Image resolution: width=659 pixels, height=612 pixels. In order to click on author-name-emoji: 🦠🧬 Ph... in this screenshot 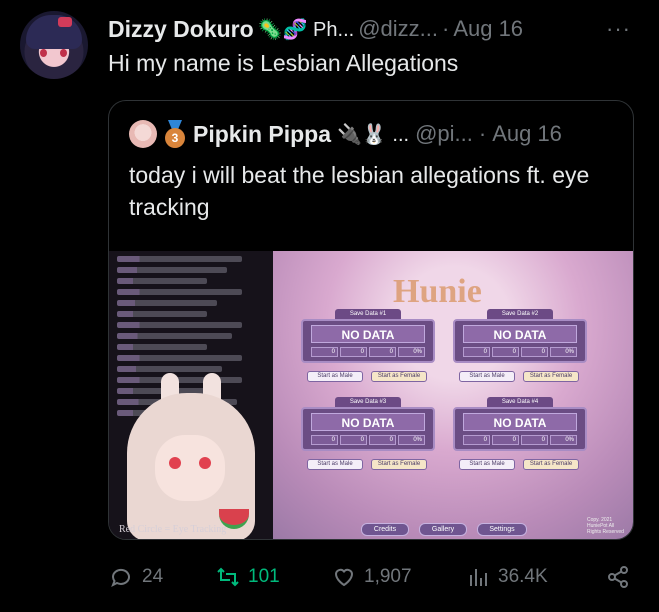, I will do `click(306, 29)`.